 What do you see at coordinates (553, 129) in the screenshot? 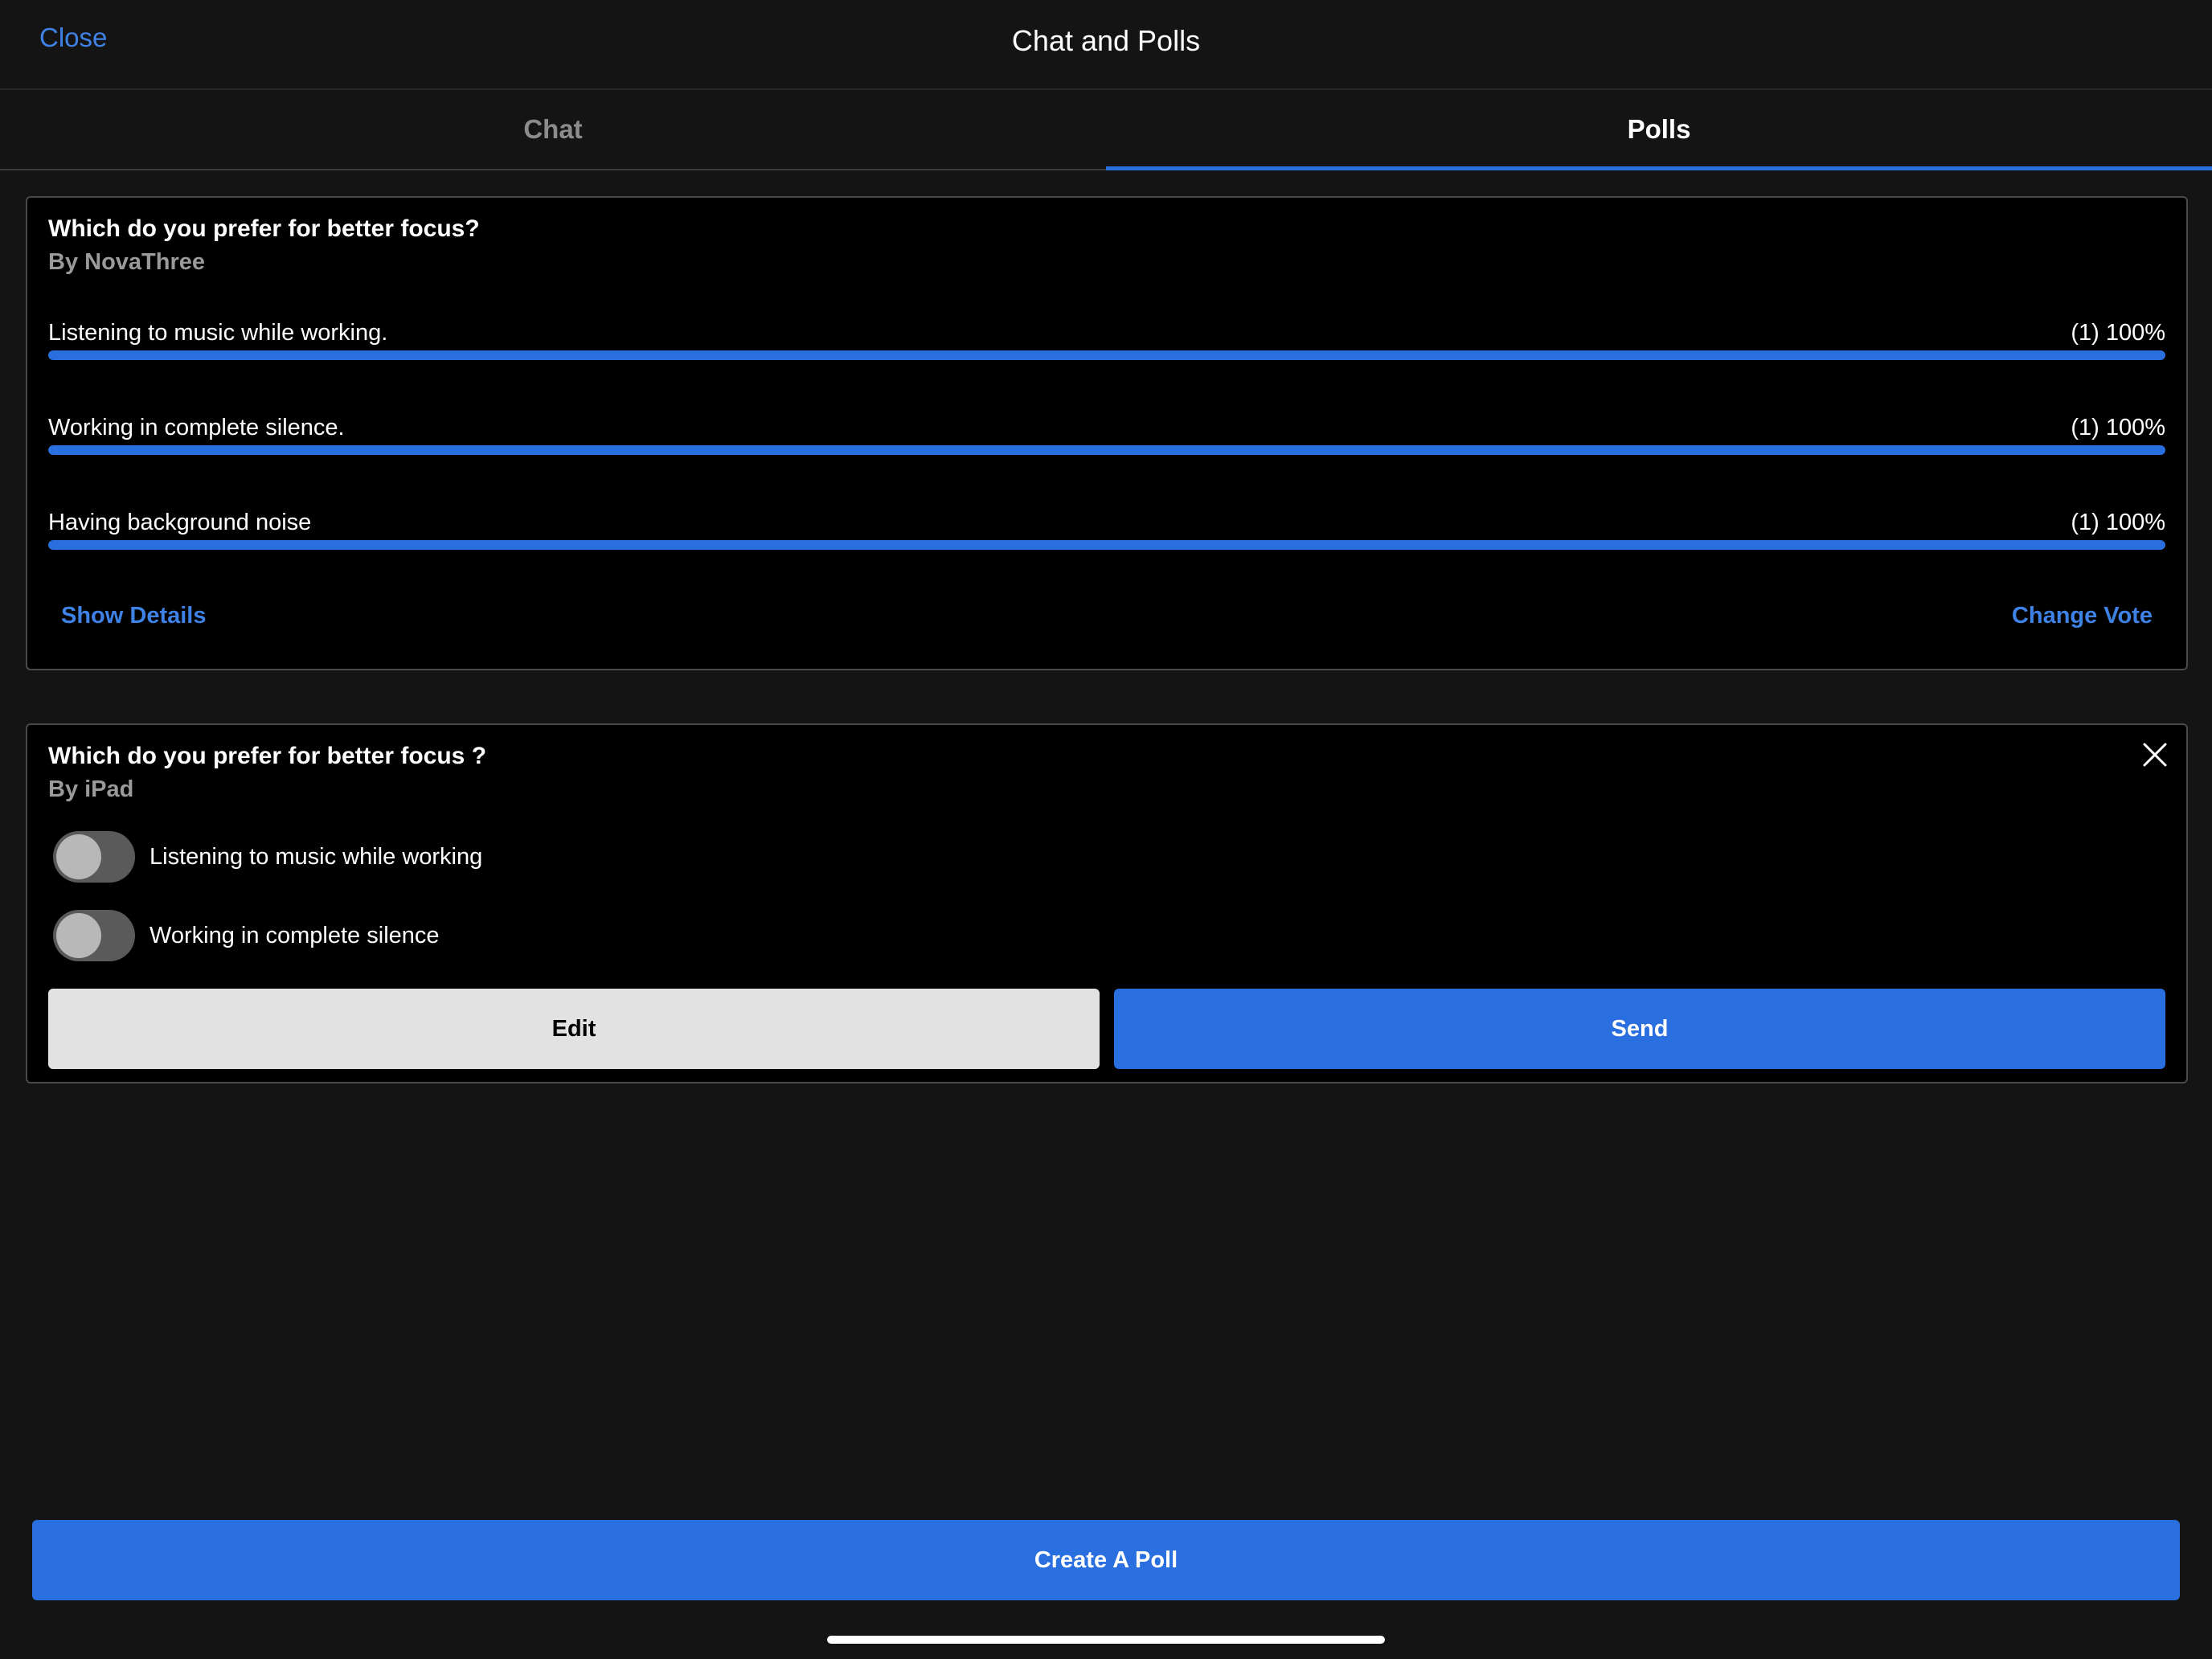
I see `tab-chat: Chat` at bounding box center [553, 129].